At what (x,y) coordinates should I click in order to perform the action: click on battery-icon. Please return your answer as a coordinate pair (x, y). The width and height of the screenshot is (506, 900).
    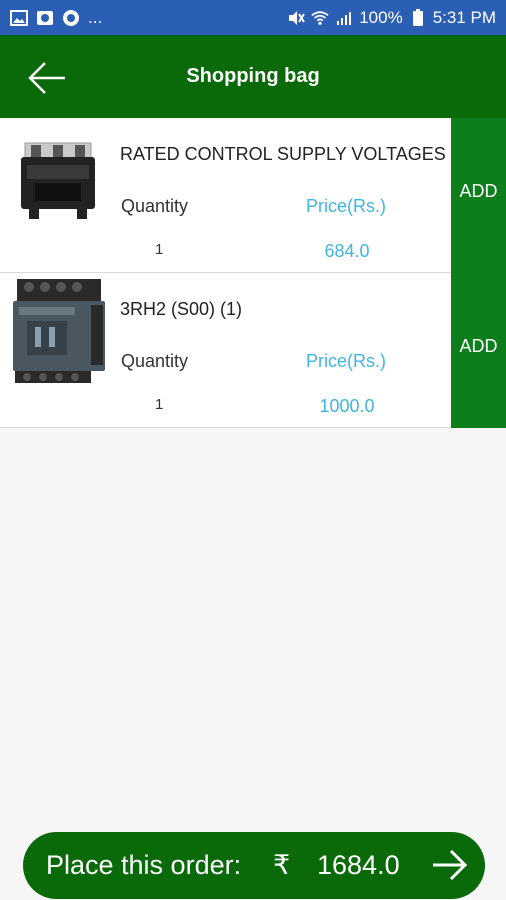
    Looking at the image, I should click on (418, 17).